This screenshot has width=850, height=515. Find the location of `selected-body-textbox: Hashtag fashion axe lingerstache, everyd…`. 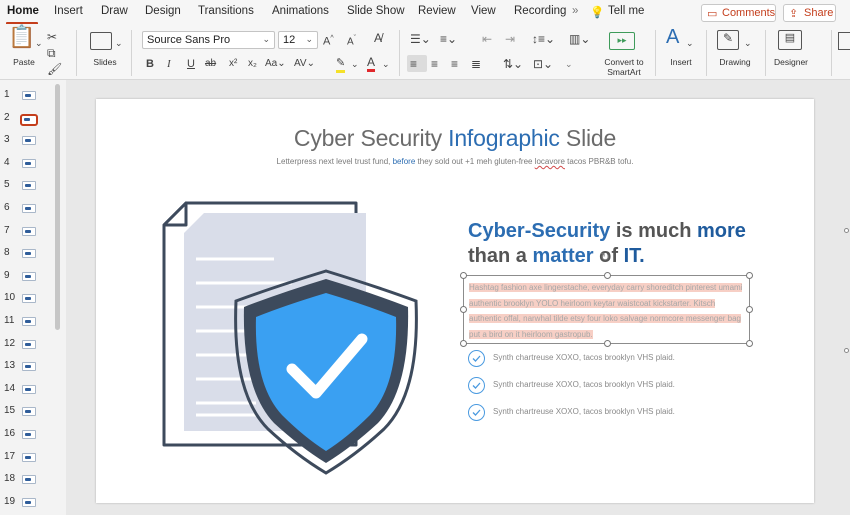

selected-body-textbox: Hashtag fashion axe lingerstache, everyd… is located at coordinates (606, 298).